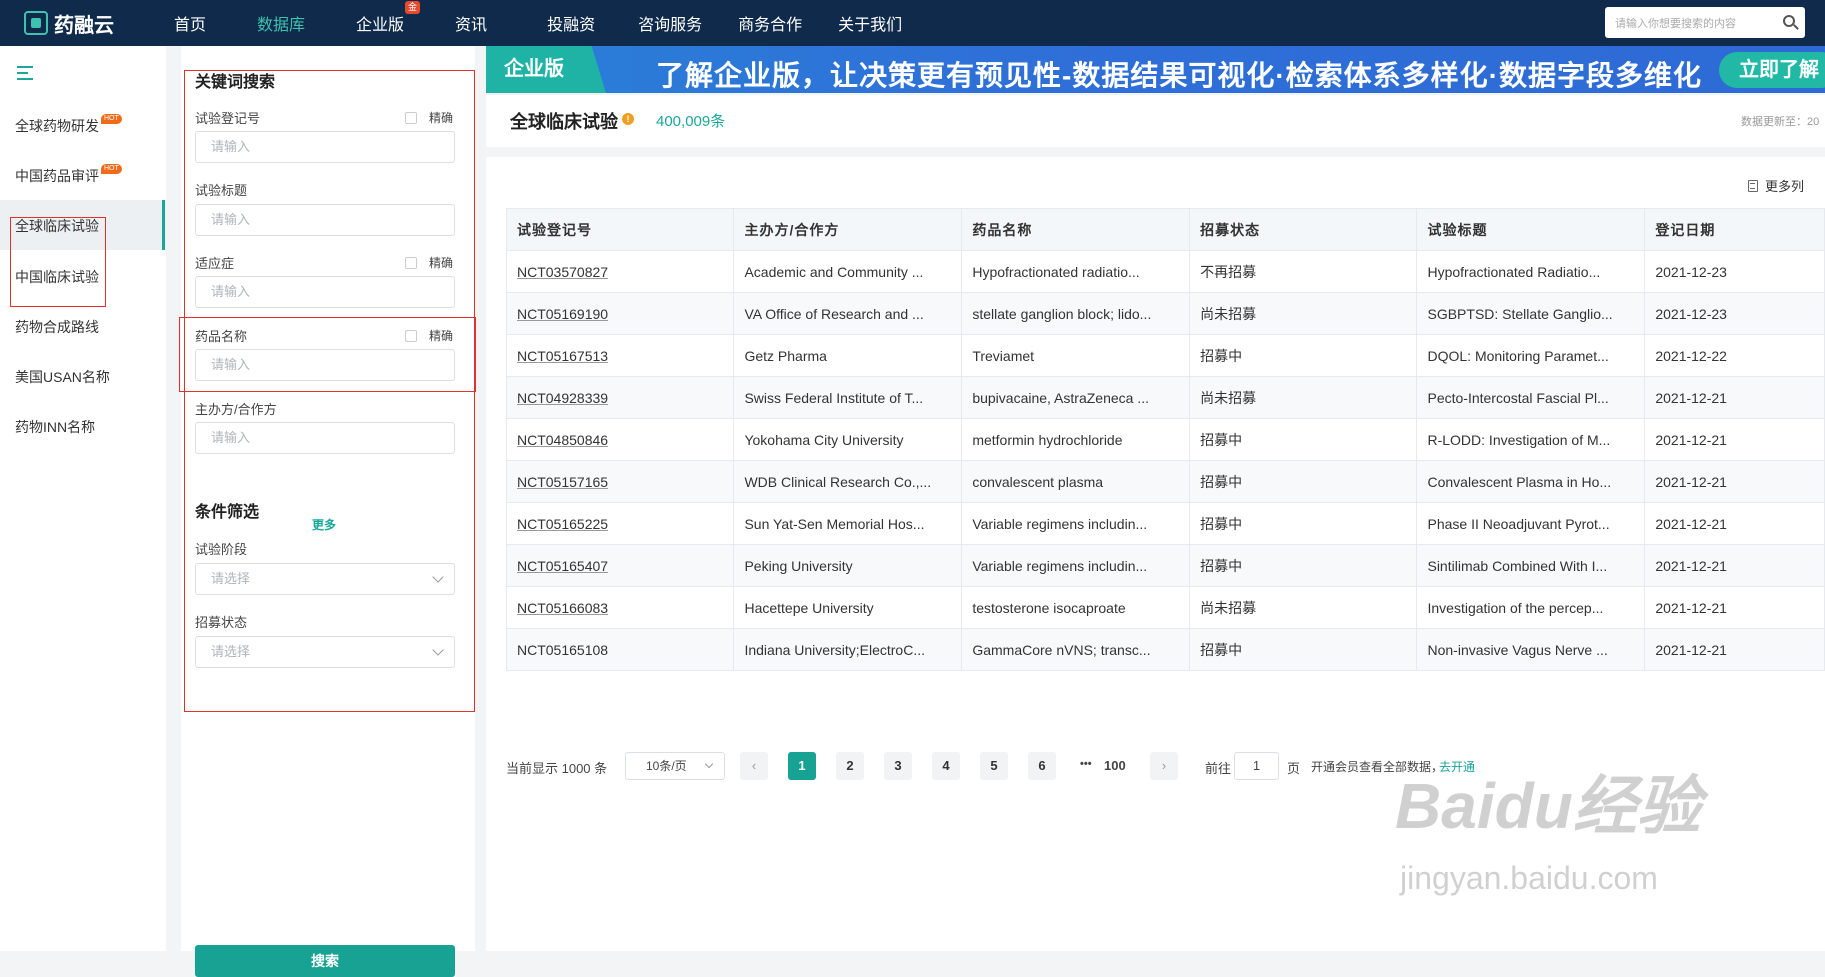 This screenshot has width=1825, height=977. I want to click on prev-page-button: ‹, so click(754, 766).